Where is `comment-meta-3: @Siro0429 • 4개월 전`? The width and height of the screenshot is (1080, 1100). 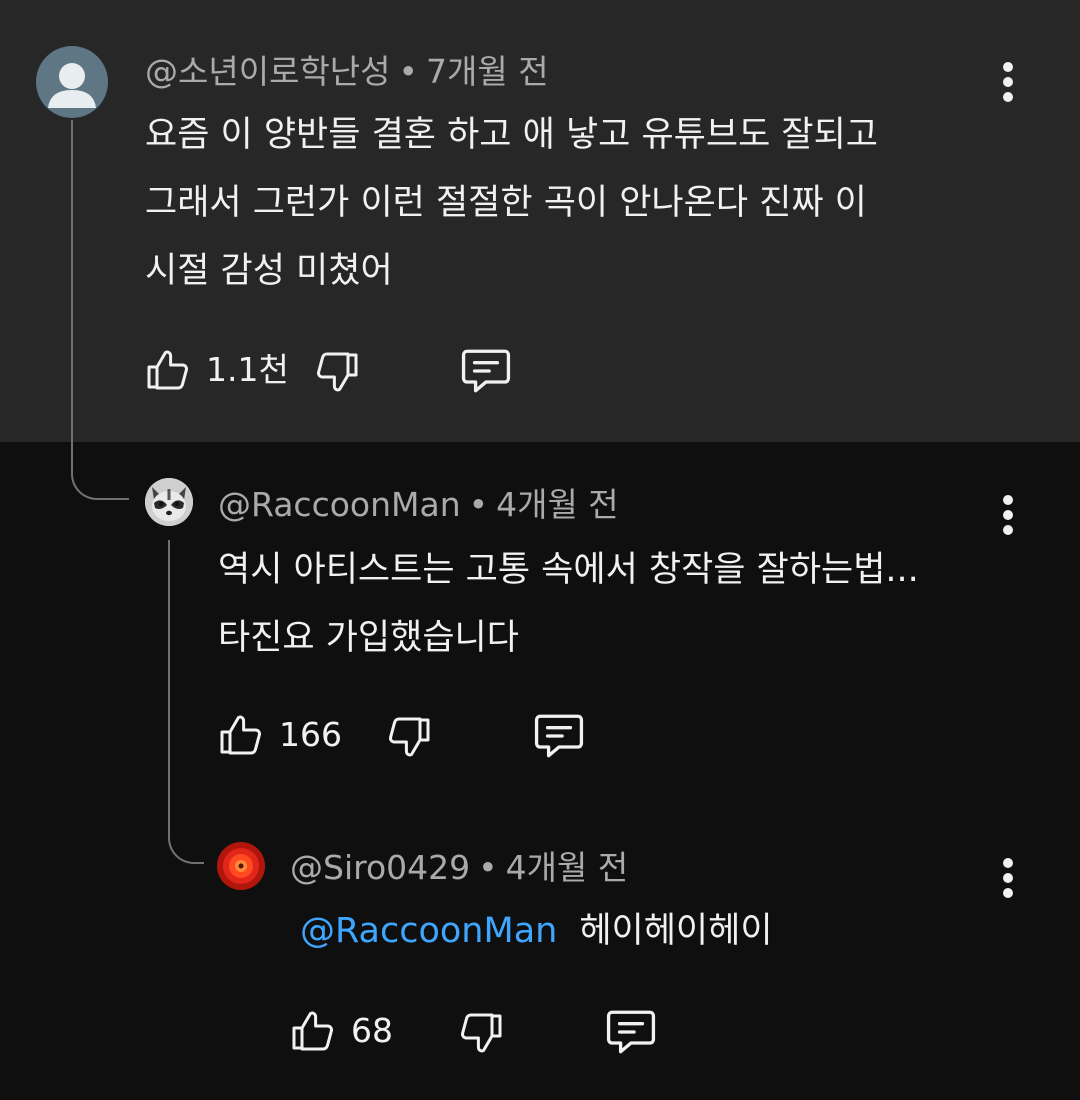
comment-meta-3: @Siro0429 • 4개월 전 is located at coordinates (459, 868).